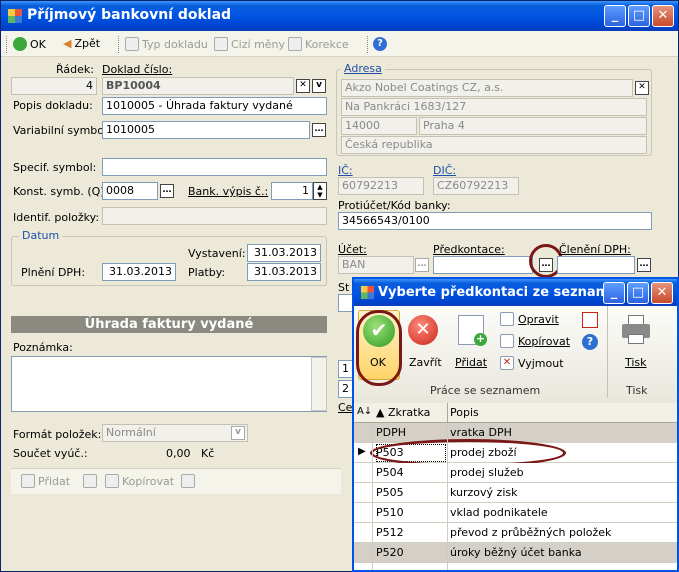 The height and width of the screenshot is (572, 679). What do you see at coordinates (483, 265) in the screenshot?
I see `predkontace-input` at bounding box center [483, 265].